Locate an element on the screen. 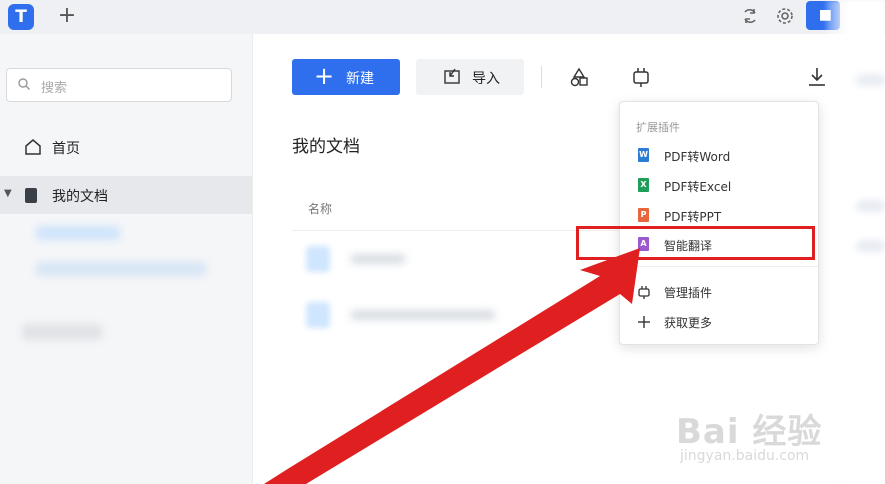 The image size is (885, 484). baidu-watermark: Bai 经验 jingyan.baidu.com is located at coordinates (776, 439).